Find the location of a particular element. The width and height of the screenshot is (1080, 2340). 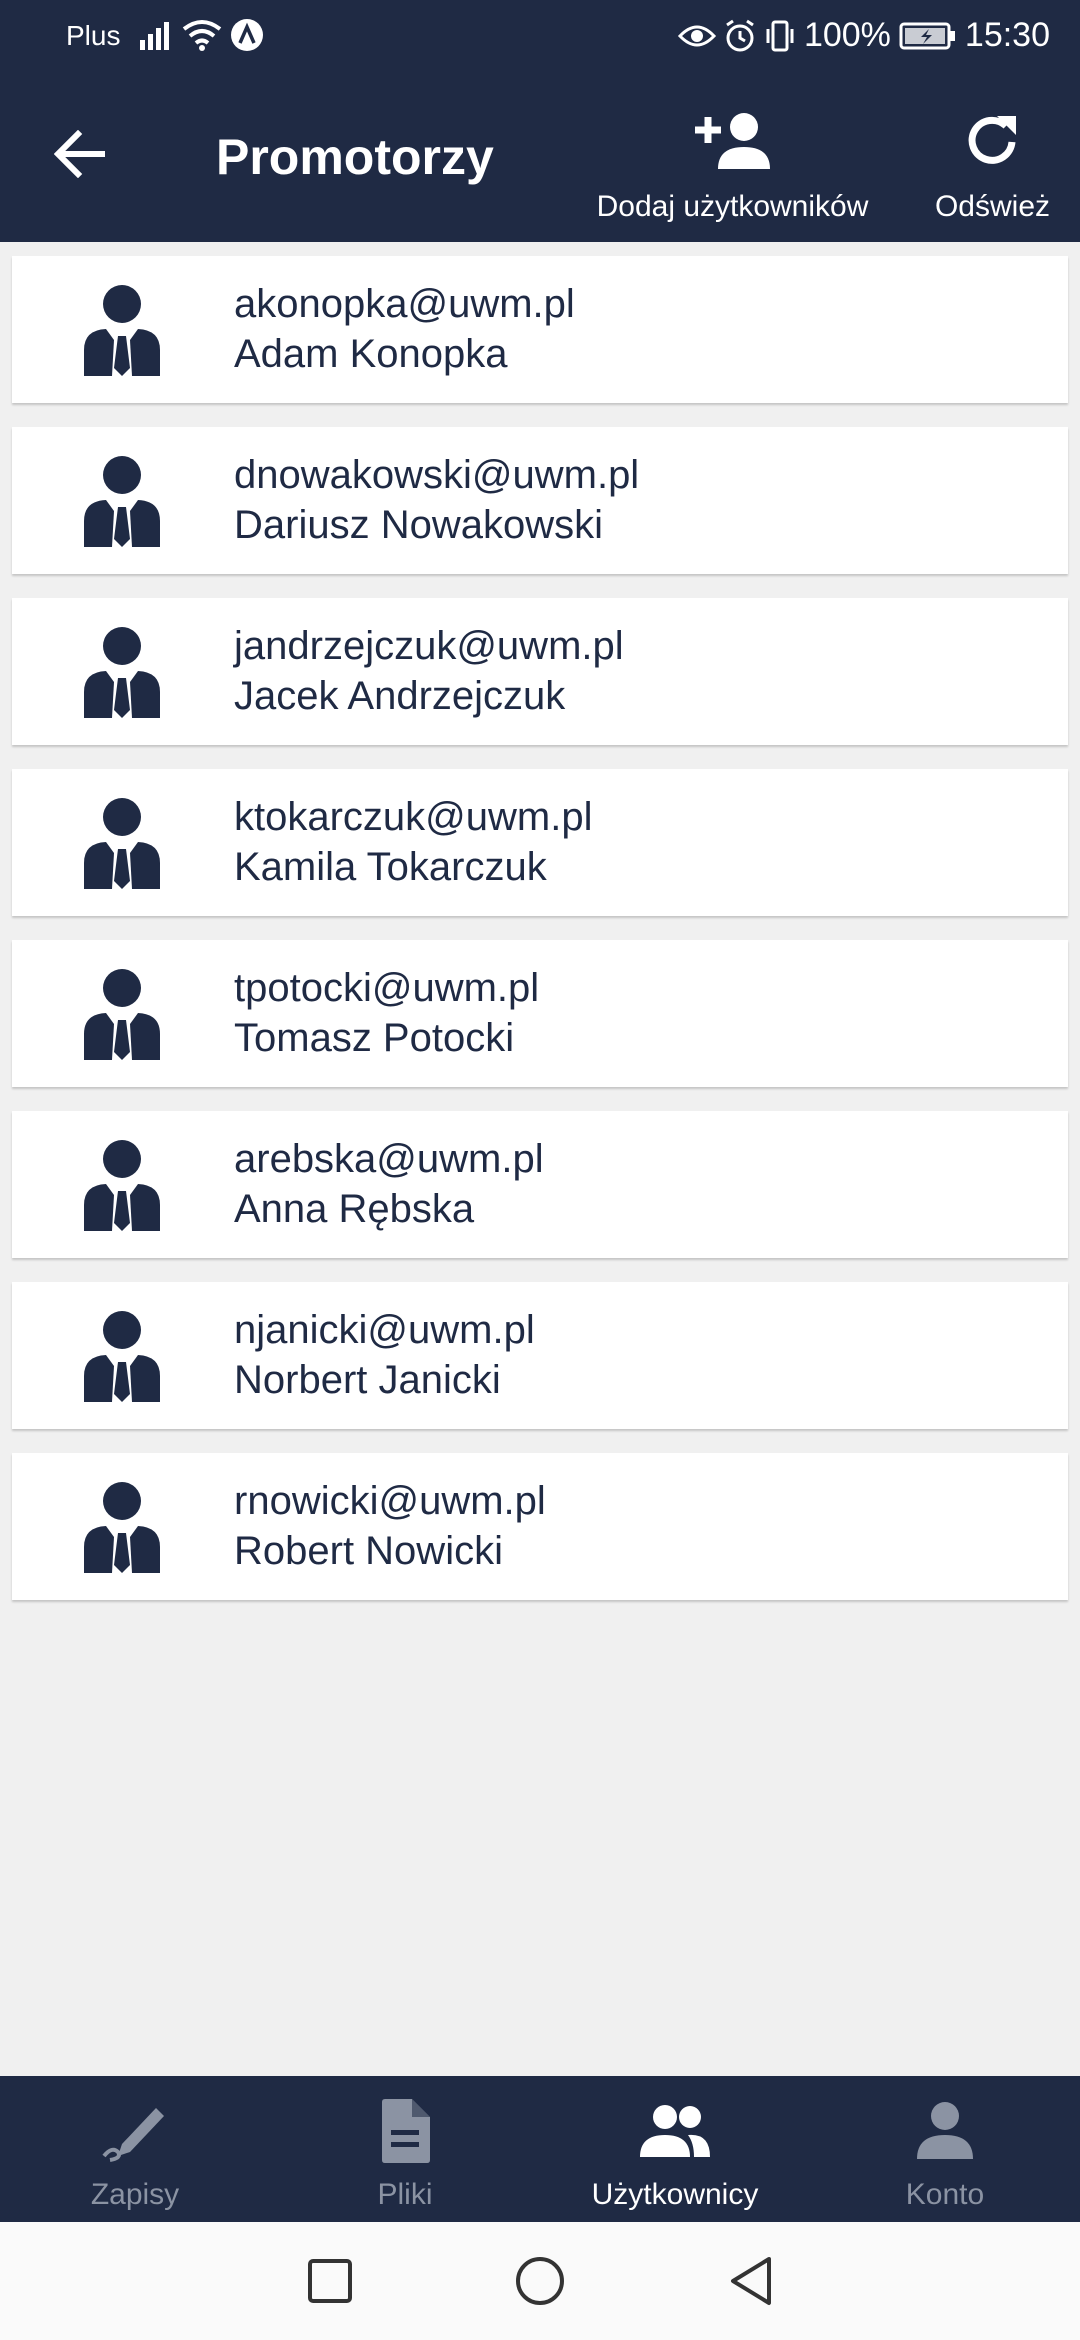

list-item: ktokarczuk@uwm.pl Kamila Tokarczuk is located at coordinates (540, 842).